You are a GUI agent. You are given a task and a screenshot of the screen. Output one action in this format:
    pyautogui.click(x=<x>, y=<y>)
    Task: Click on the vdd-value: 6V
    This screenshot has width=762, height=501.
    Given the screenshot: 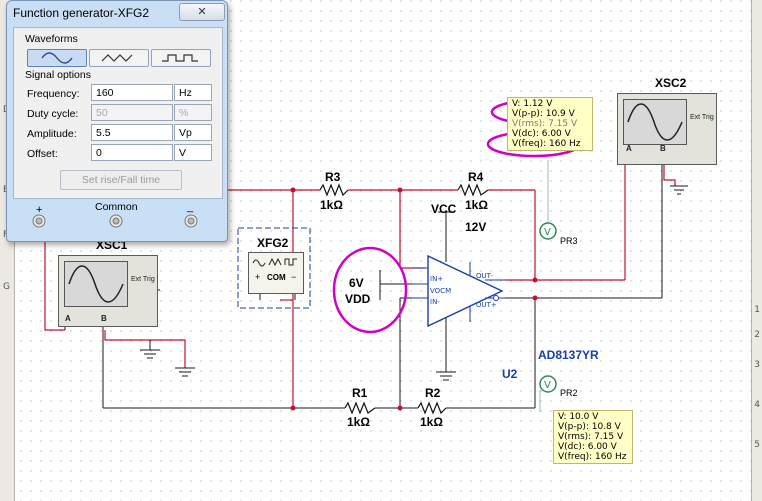 What is the action you would take?
    pyautogui.click(x=356, y=283)
    